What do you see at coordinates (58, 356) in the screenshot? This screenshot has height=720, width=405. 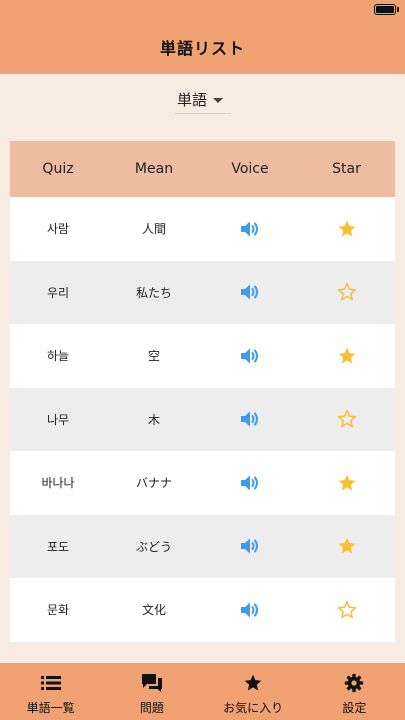 I see `quiz-word: 하늘` at bounding box center [58, 356].